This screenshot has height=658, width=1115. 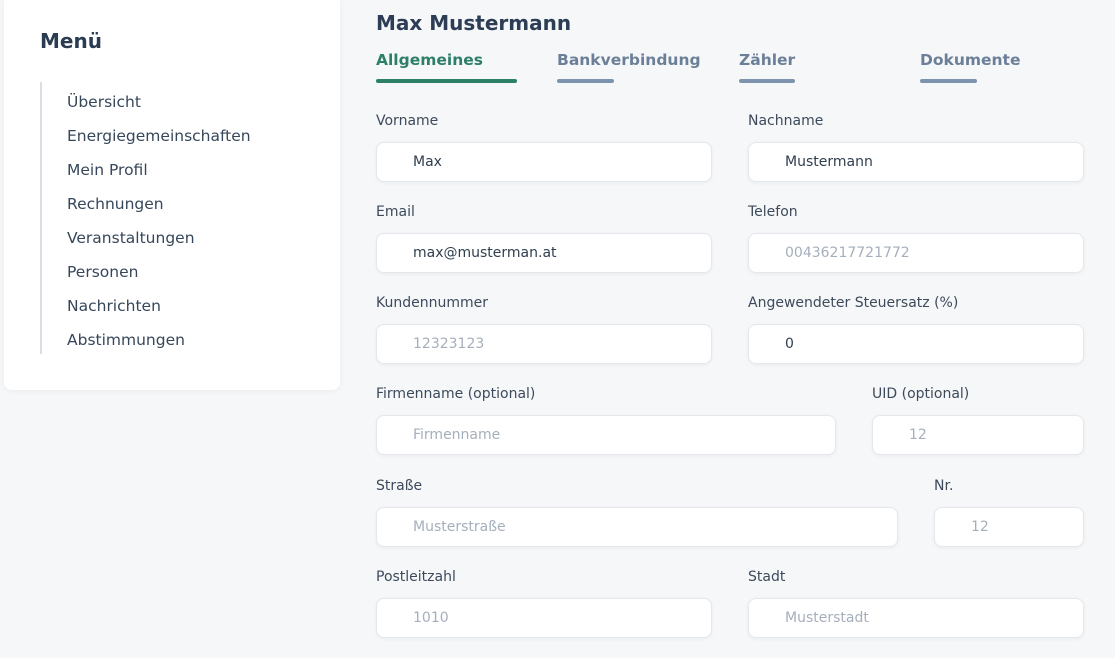 I want to click on tab-dokumente: Dokumente, so click(x=970, y=60).